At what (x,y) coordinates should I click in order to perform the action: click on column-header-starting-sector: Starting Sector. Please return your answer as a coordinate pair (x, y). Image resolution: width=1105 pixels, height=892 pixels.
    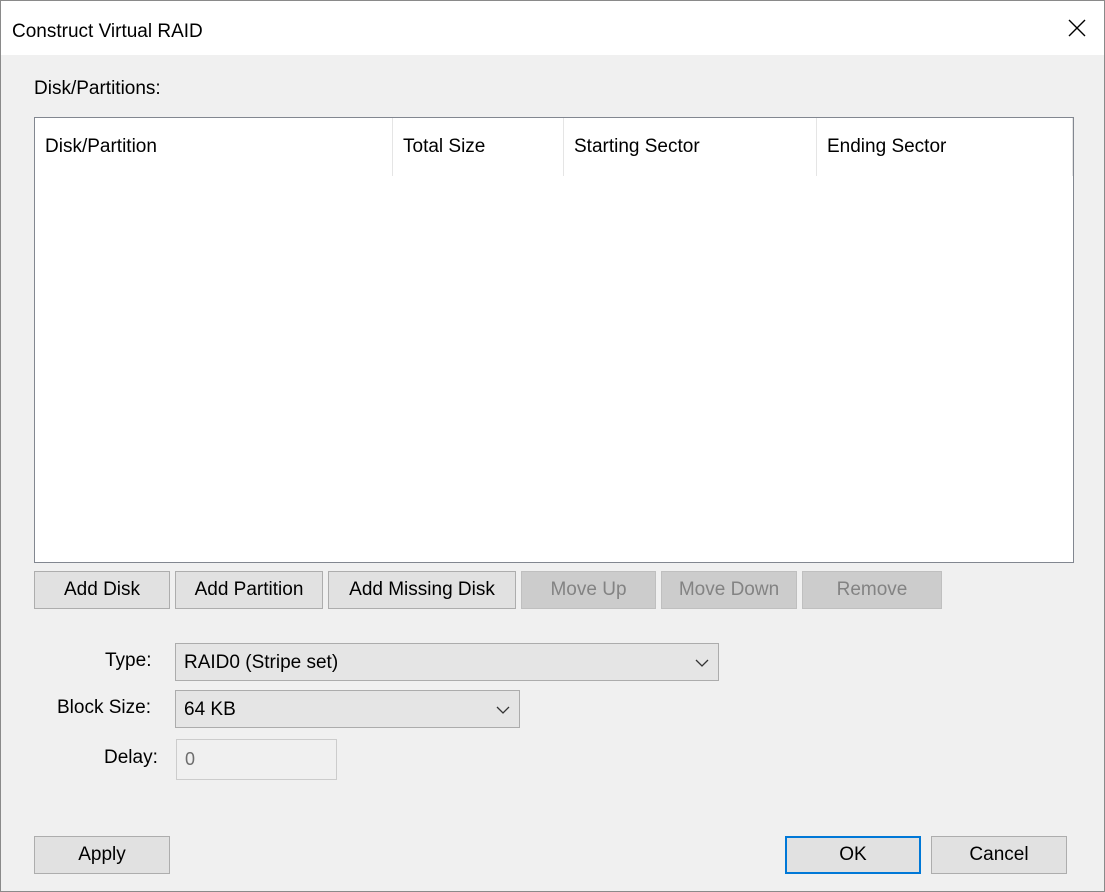
    Looking at the image, I should click on (690, 147).